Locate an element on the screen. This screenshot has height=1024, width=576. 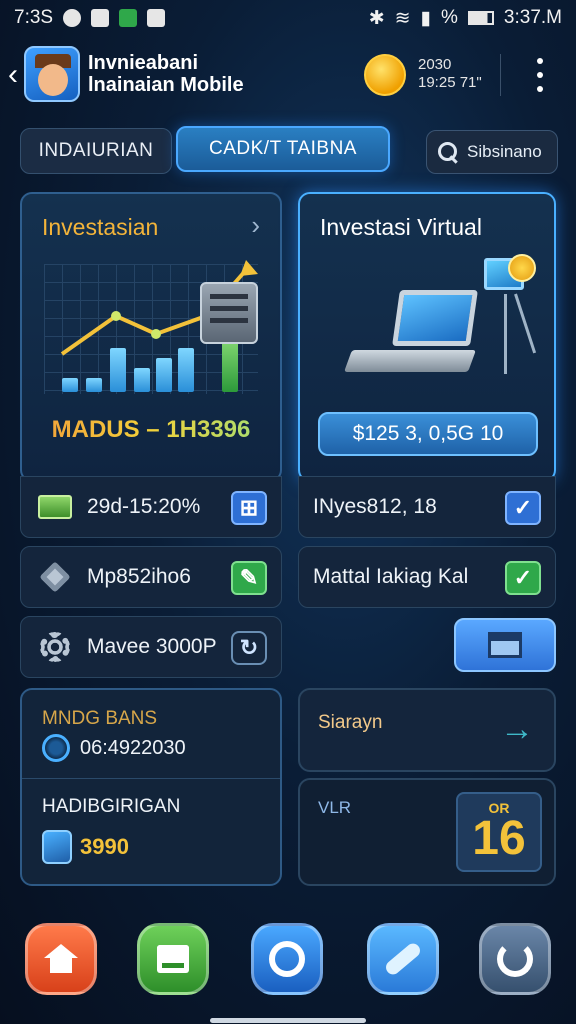
mattal-row: Mattal Iakiag Kal ✓ is located at coordinates (427, 577).